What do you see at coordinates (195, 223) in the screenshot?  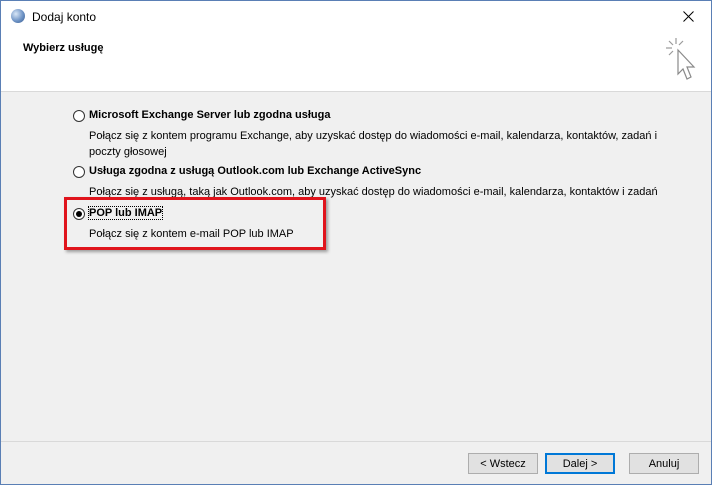 I see `annotation-highlight-box` at bounding box center [195, 223].